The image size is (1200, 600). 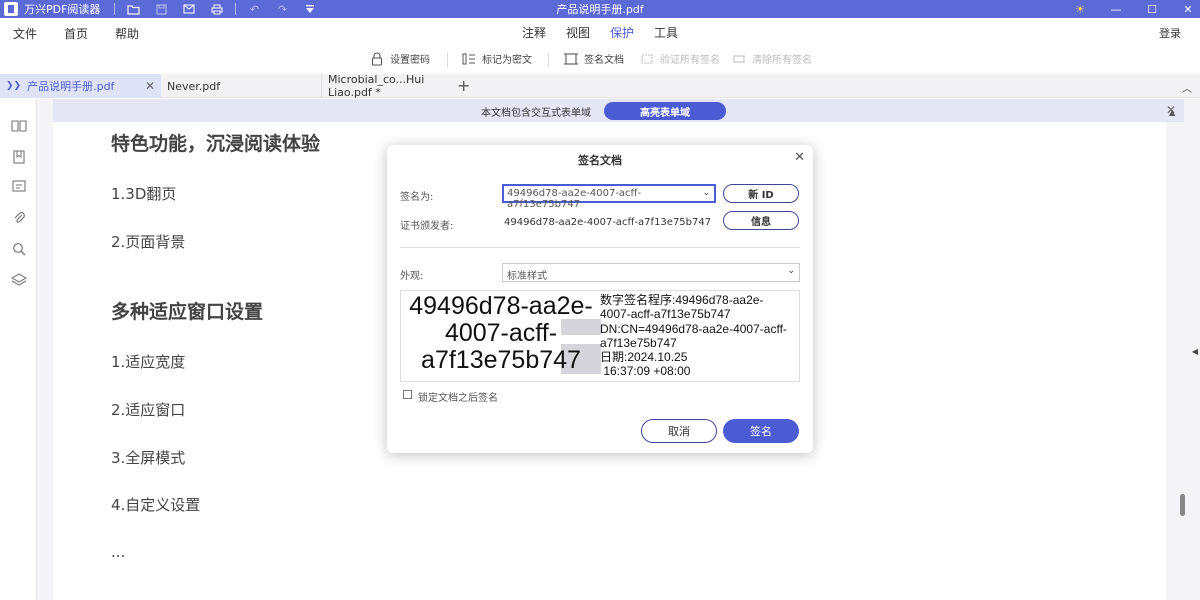 What do you see at coordinates (19, 187) in the screenshot?
I see `comment-icon` at bounding box center [19, 187].